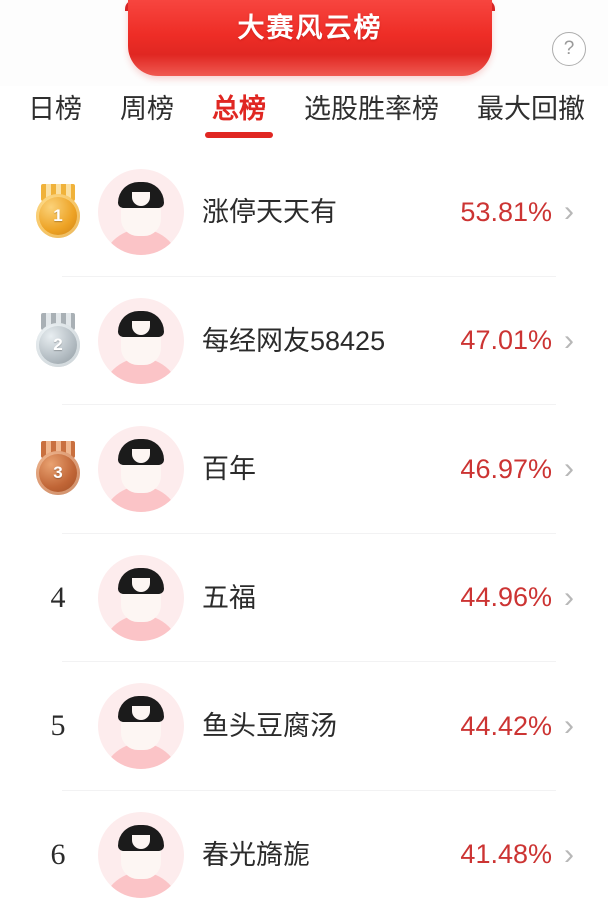 The height and width of the screenshot is (907, 608). I want to click on tab-5: 最大回撤, so click(531, 113).